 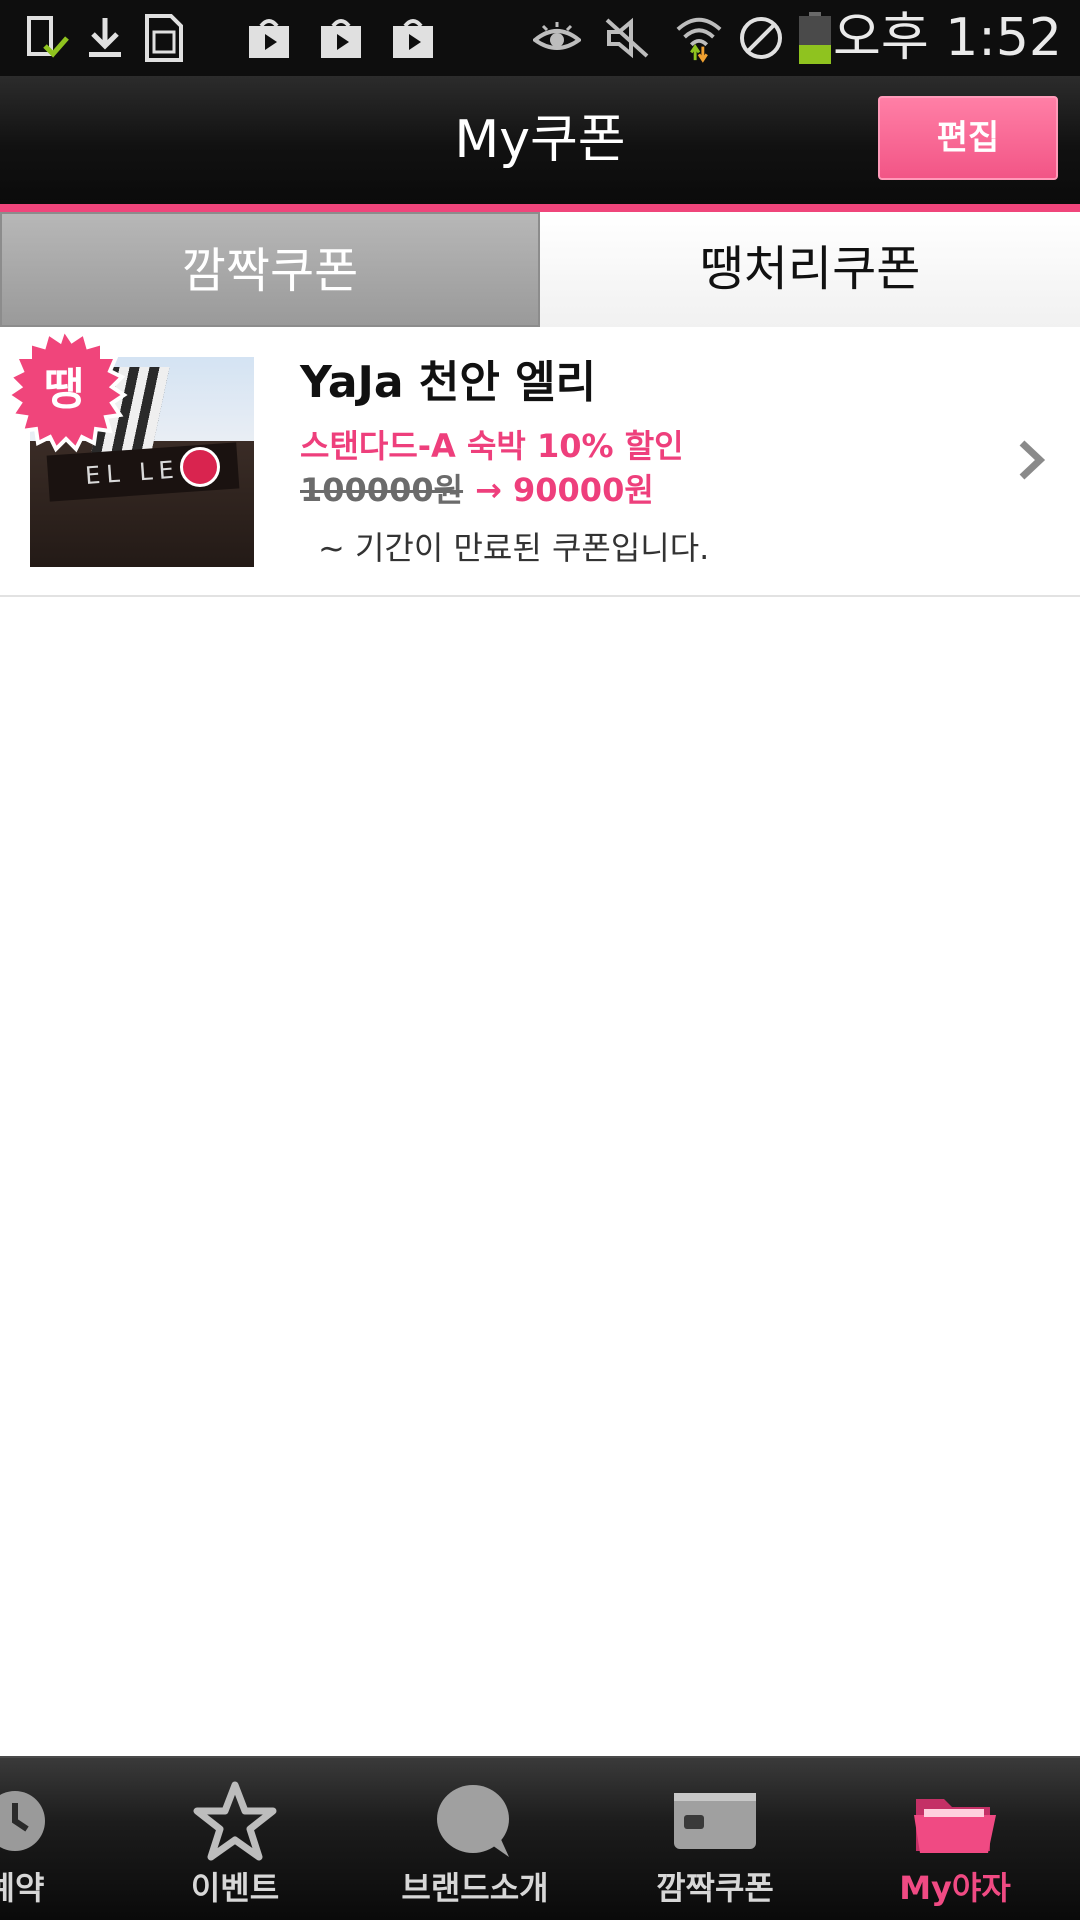 What do you see at coordinates (761, 38) in the screenshot?
I see `blocked-icon` at bounding box center [761, 38].